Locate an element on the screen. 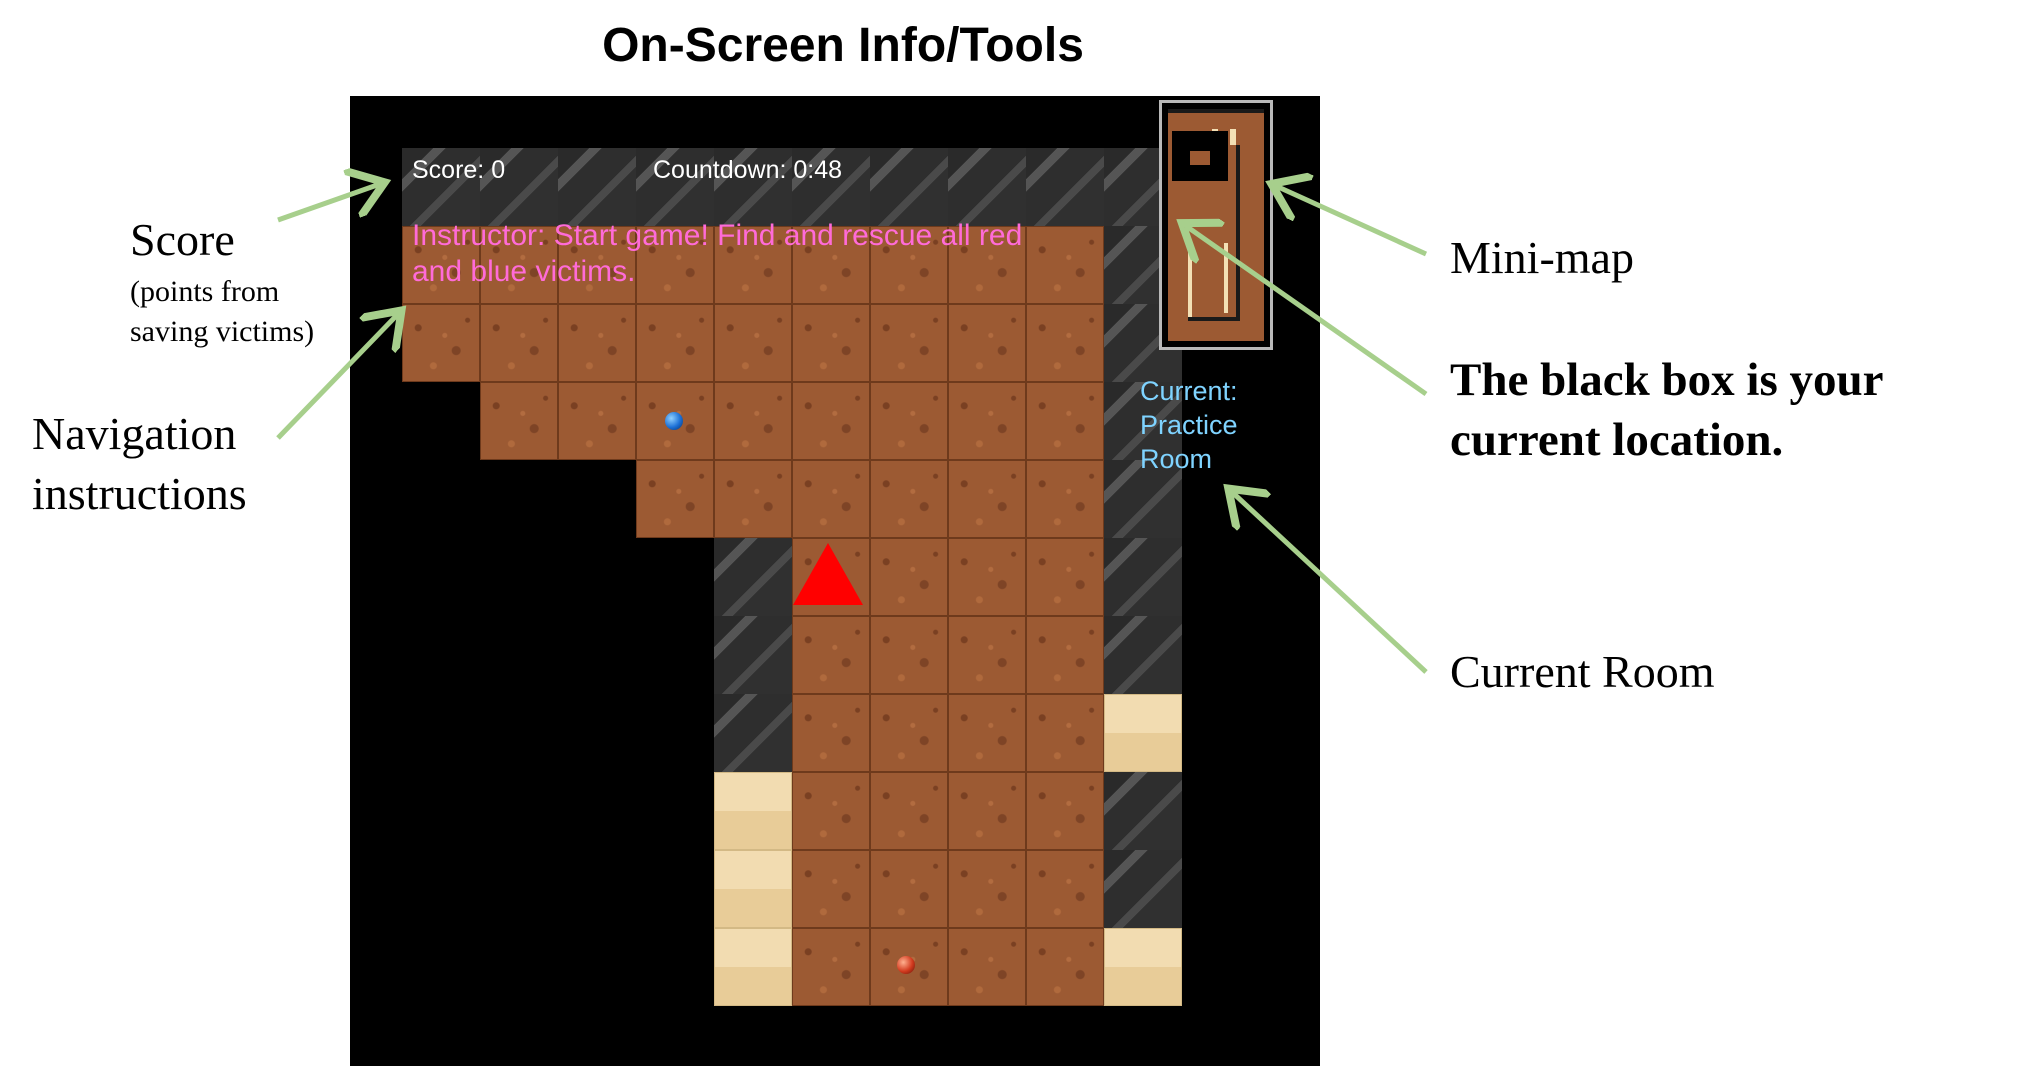  player-triangle-icon is located at coordinates (828, 574).